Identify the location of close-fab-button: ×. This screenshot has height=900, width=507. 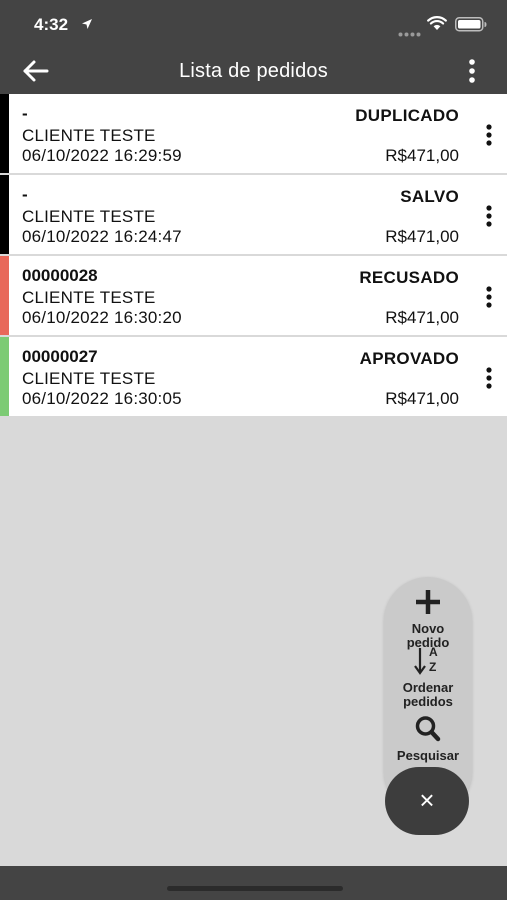
(427, 801).